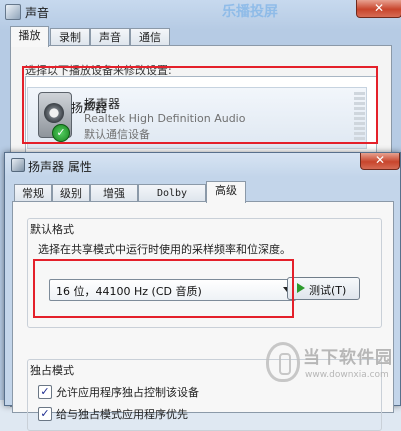  What do you see at coordinates (165, 118) in the screenshot?
I see `device-description: Realtek High Definition Audio` at bounding box center [165, 118].